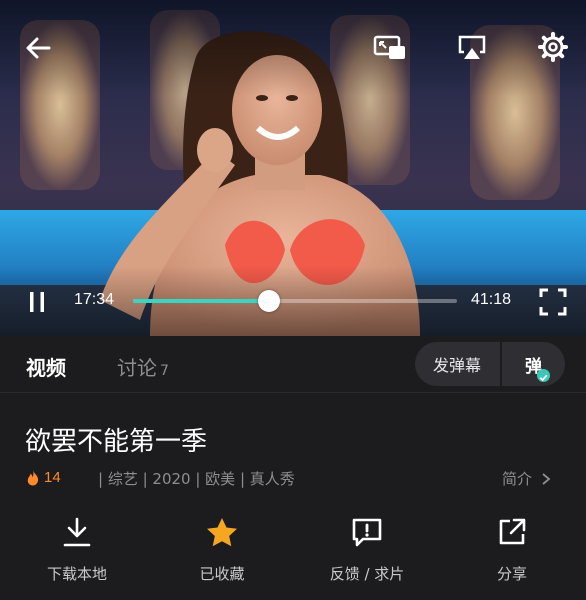  What do you see at coordinates (222, 574) in the screenshot?
I see `favorite-label: 已收藏` at bounding box center [222, 574].